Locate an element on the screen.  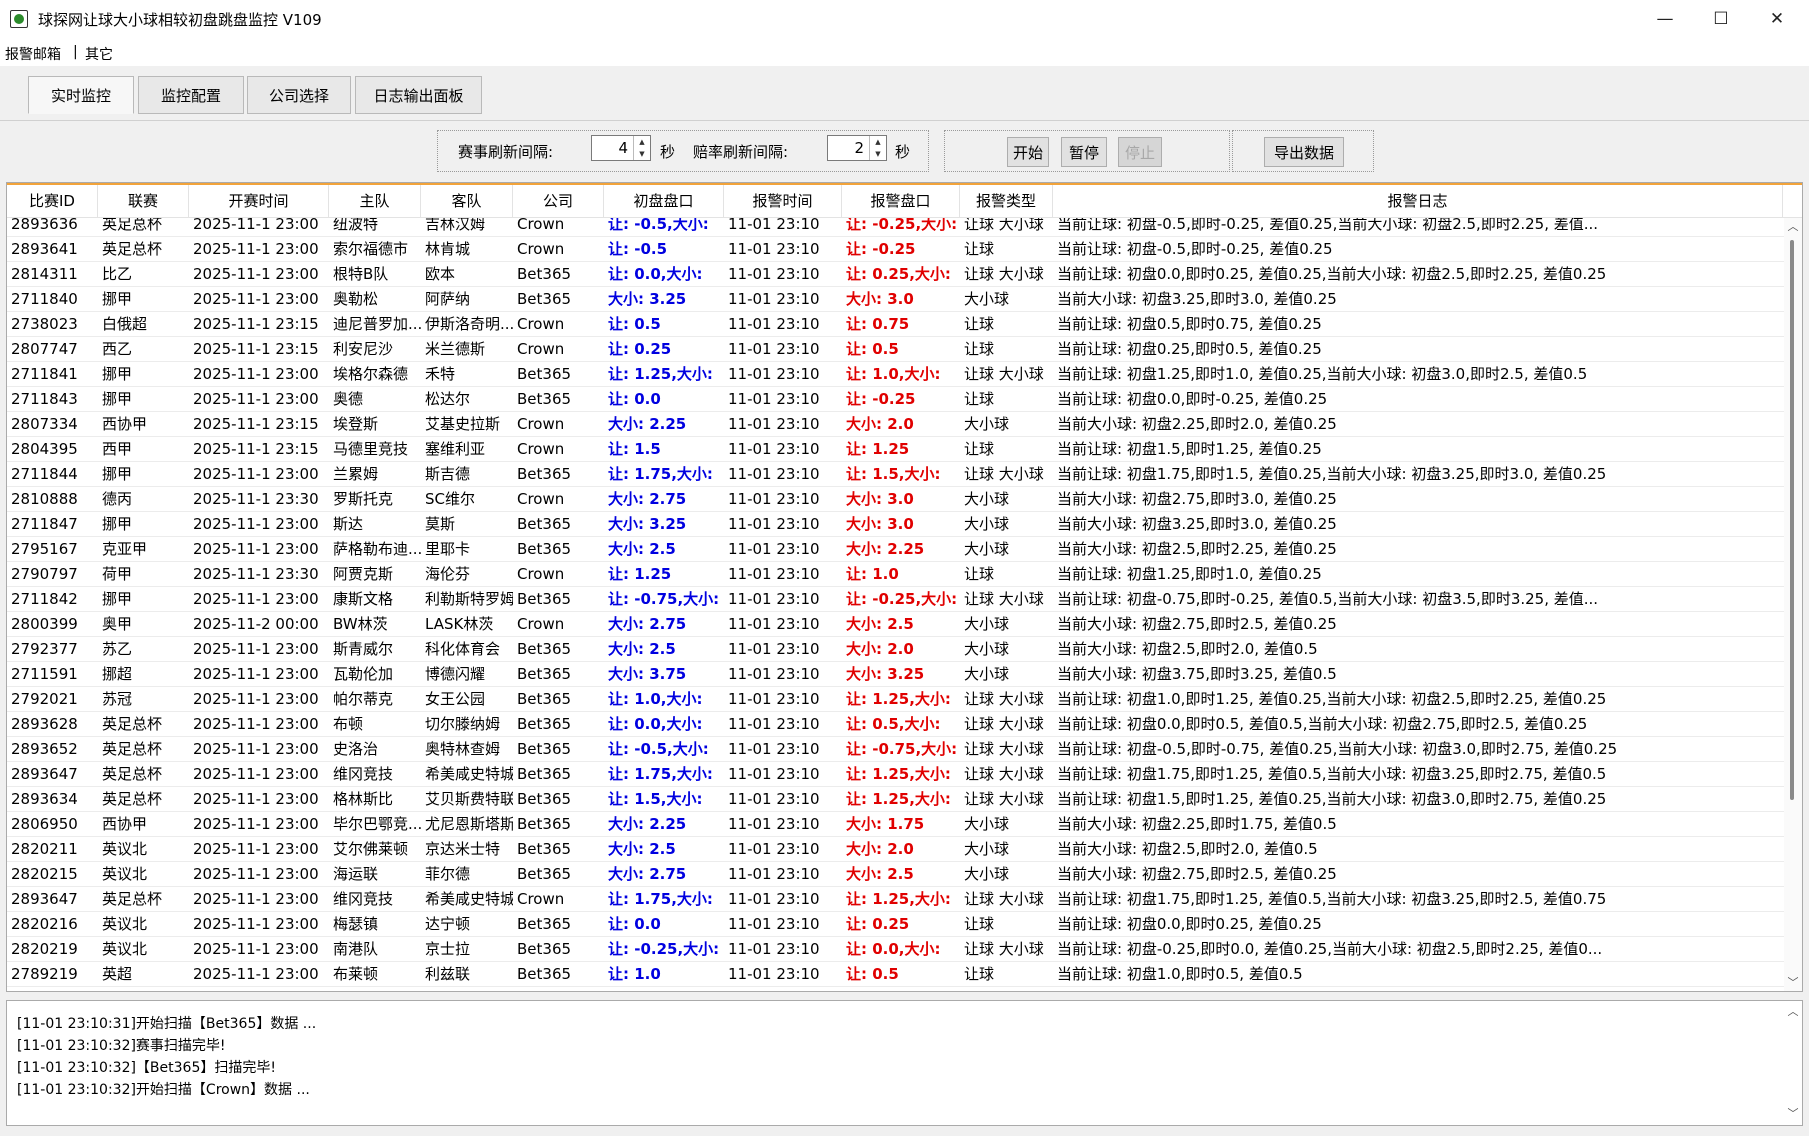
odds-refresh-spinner: 2 ▲ ▼ is located at coordinates (857, 148).